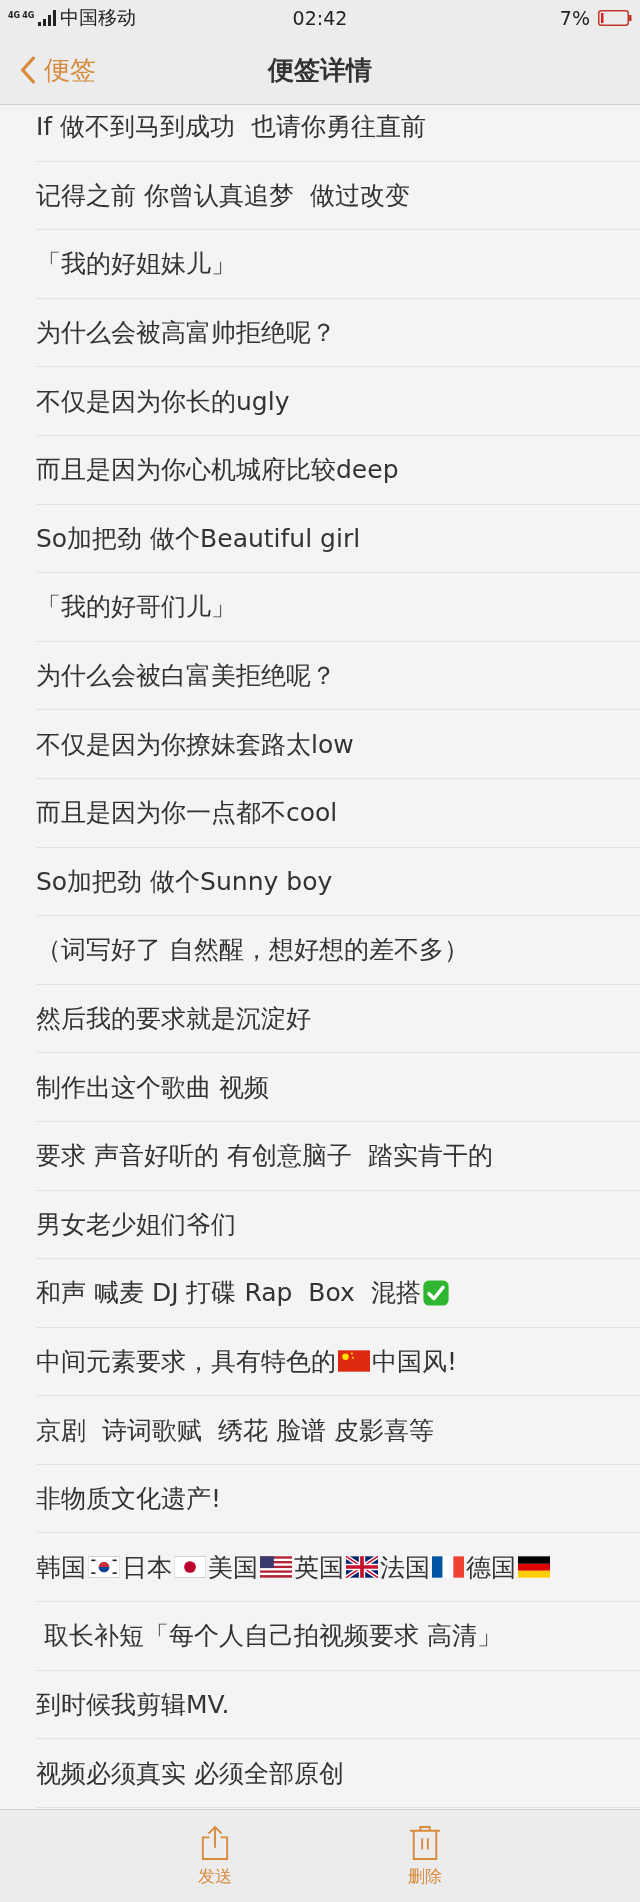  What do you see at coordinates (223, 195) in the screenshot?
I see `note-text: 记得之前 你曾认真追梦 做过改变` at bounding box center [223, 195].